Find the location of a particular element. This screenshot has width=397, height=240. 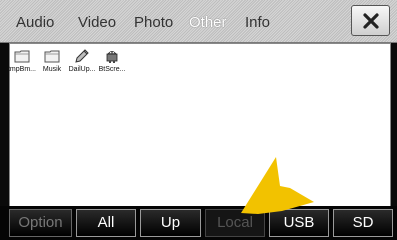

tab-audio: Audio is located at coordinates (35, 23).